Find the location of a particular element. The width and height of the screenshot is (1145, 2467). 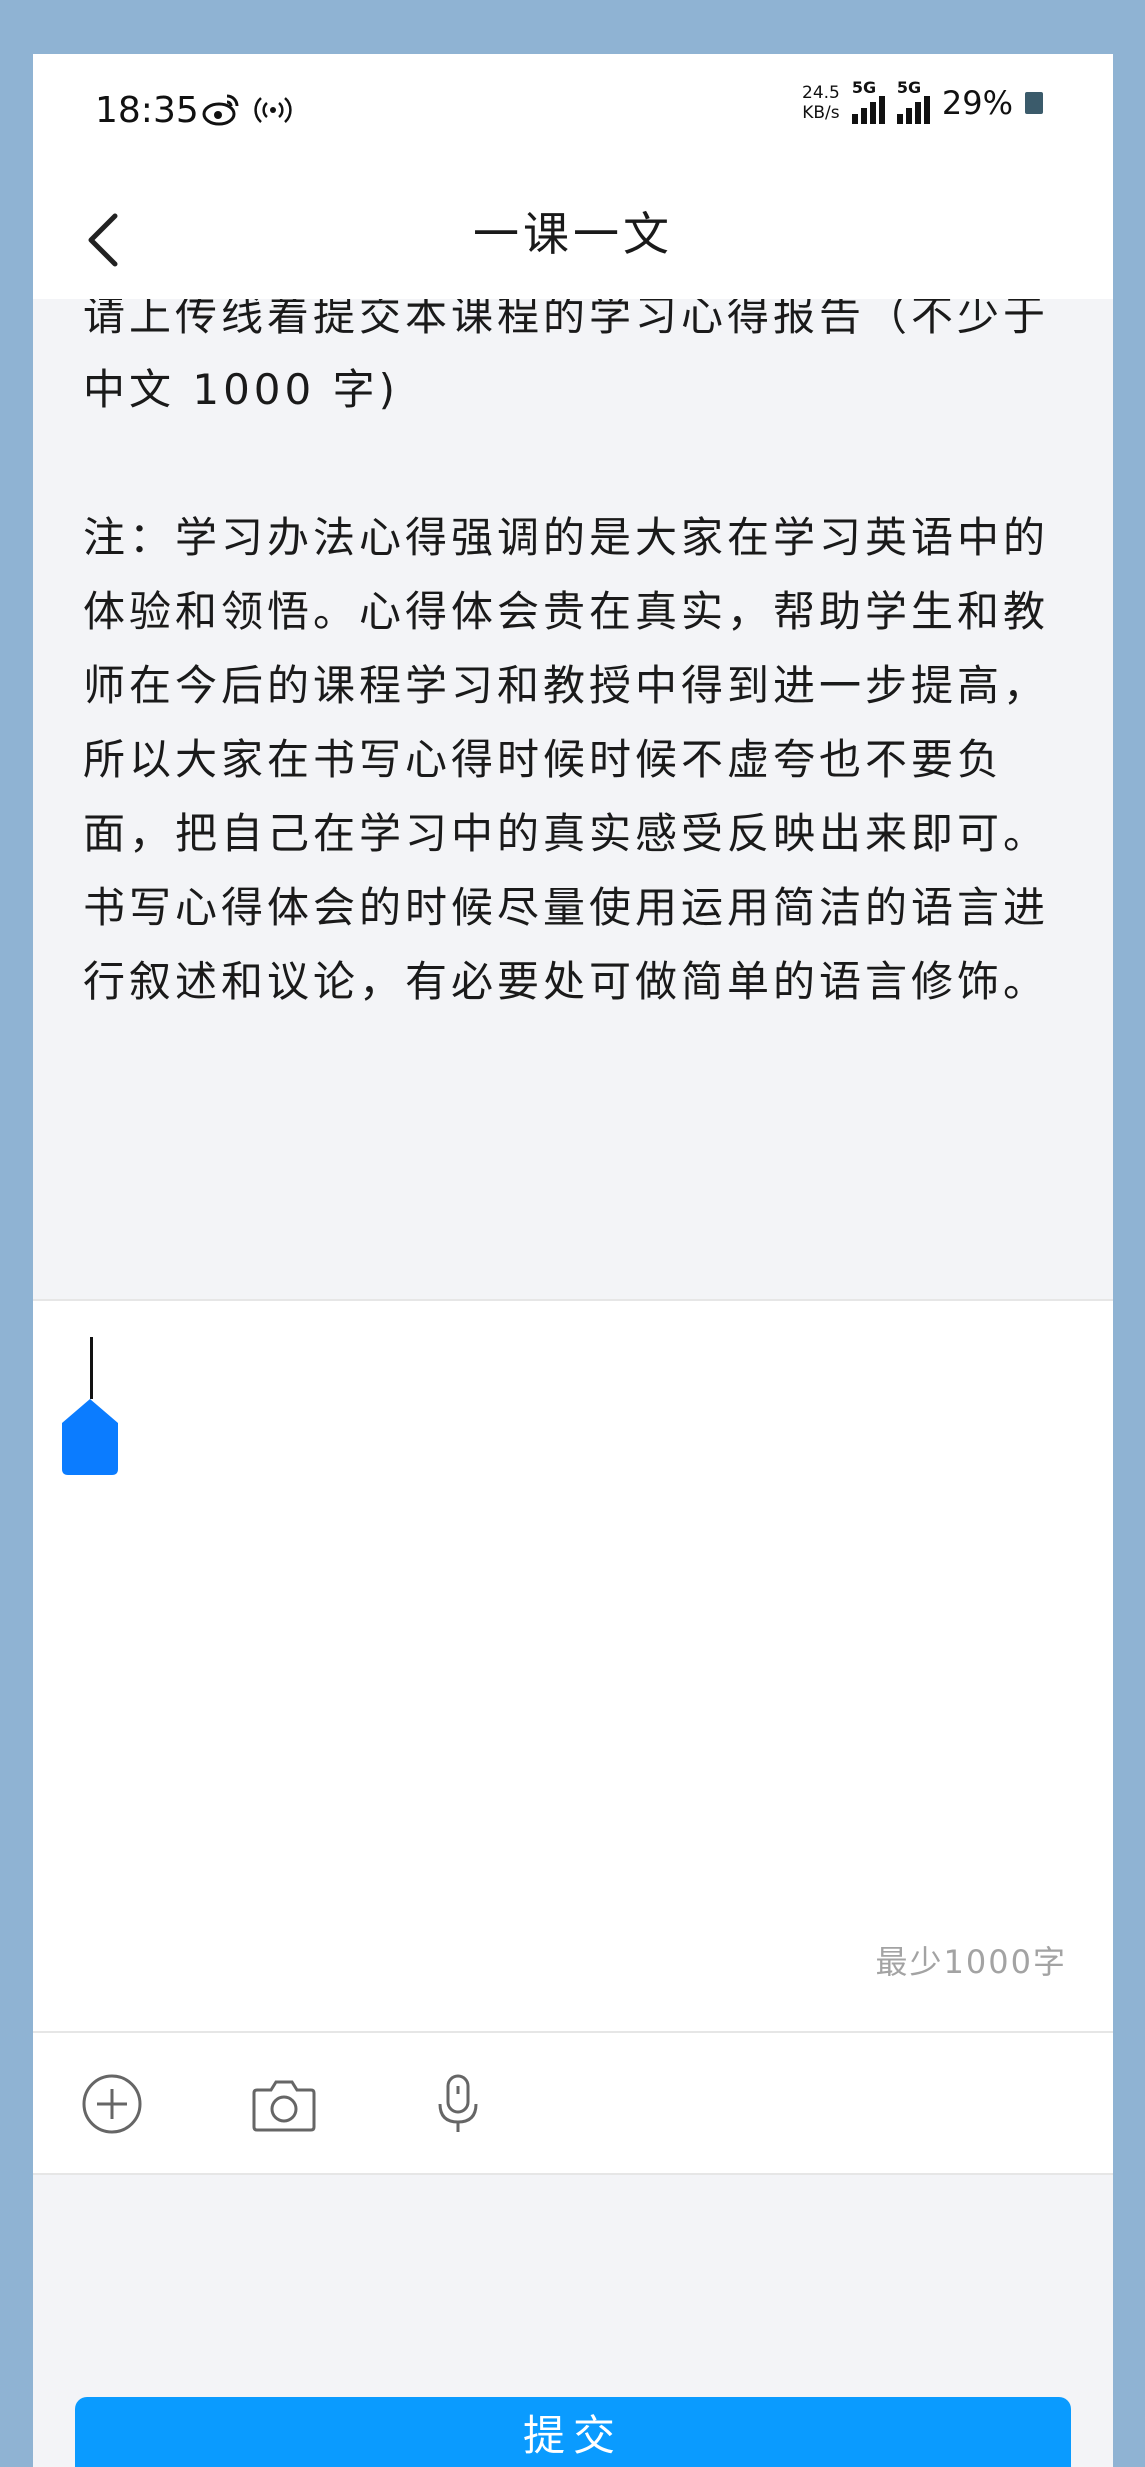

page-title: 一课一文 is located at coordinates (573, 234).